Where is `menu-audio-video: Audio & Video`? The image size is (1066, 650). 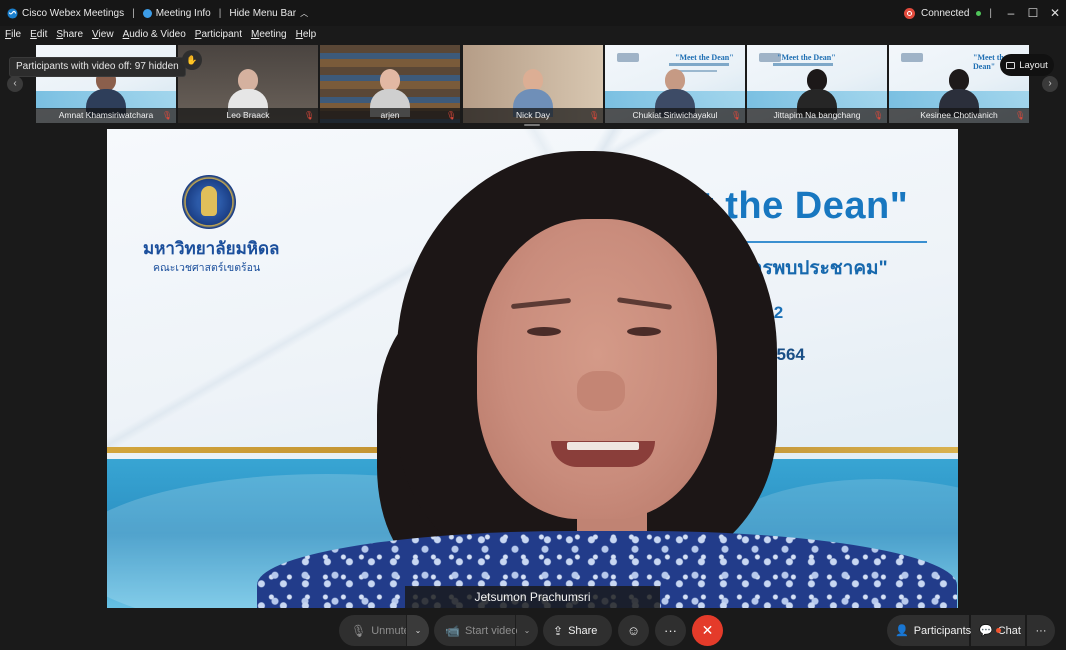
menu-audio-video: Audio & Video is located at coordinates (154, 34).